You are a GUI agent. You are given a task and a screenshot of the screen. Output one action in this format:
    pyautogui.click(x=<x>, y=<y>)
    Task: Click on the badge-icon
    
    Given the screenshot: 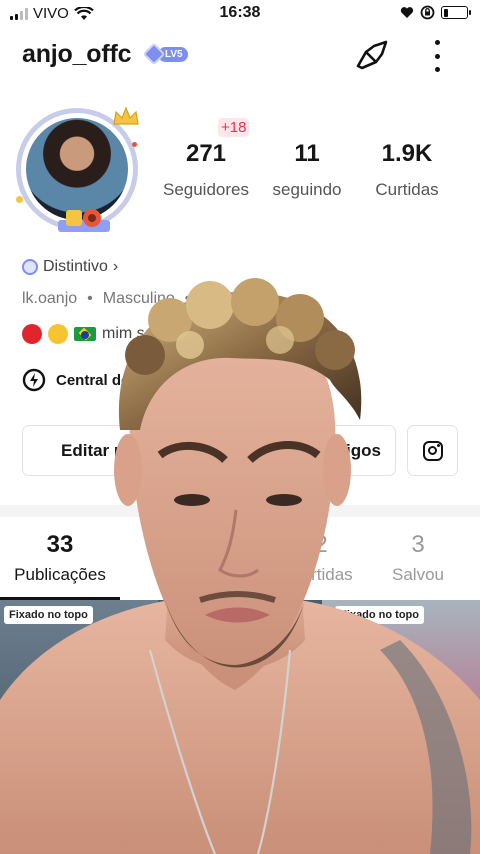 What is the action you would take?
    pyautogui.click(x=30, y=267)
    